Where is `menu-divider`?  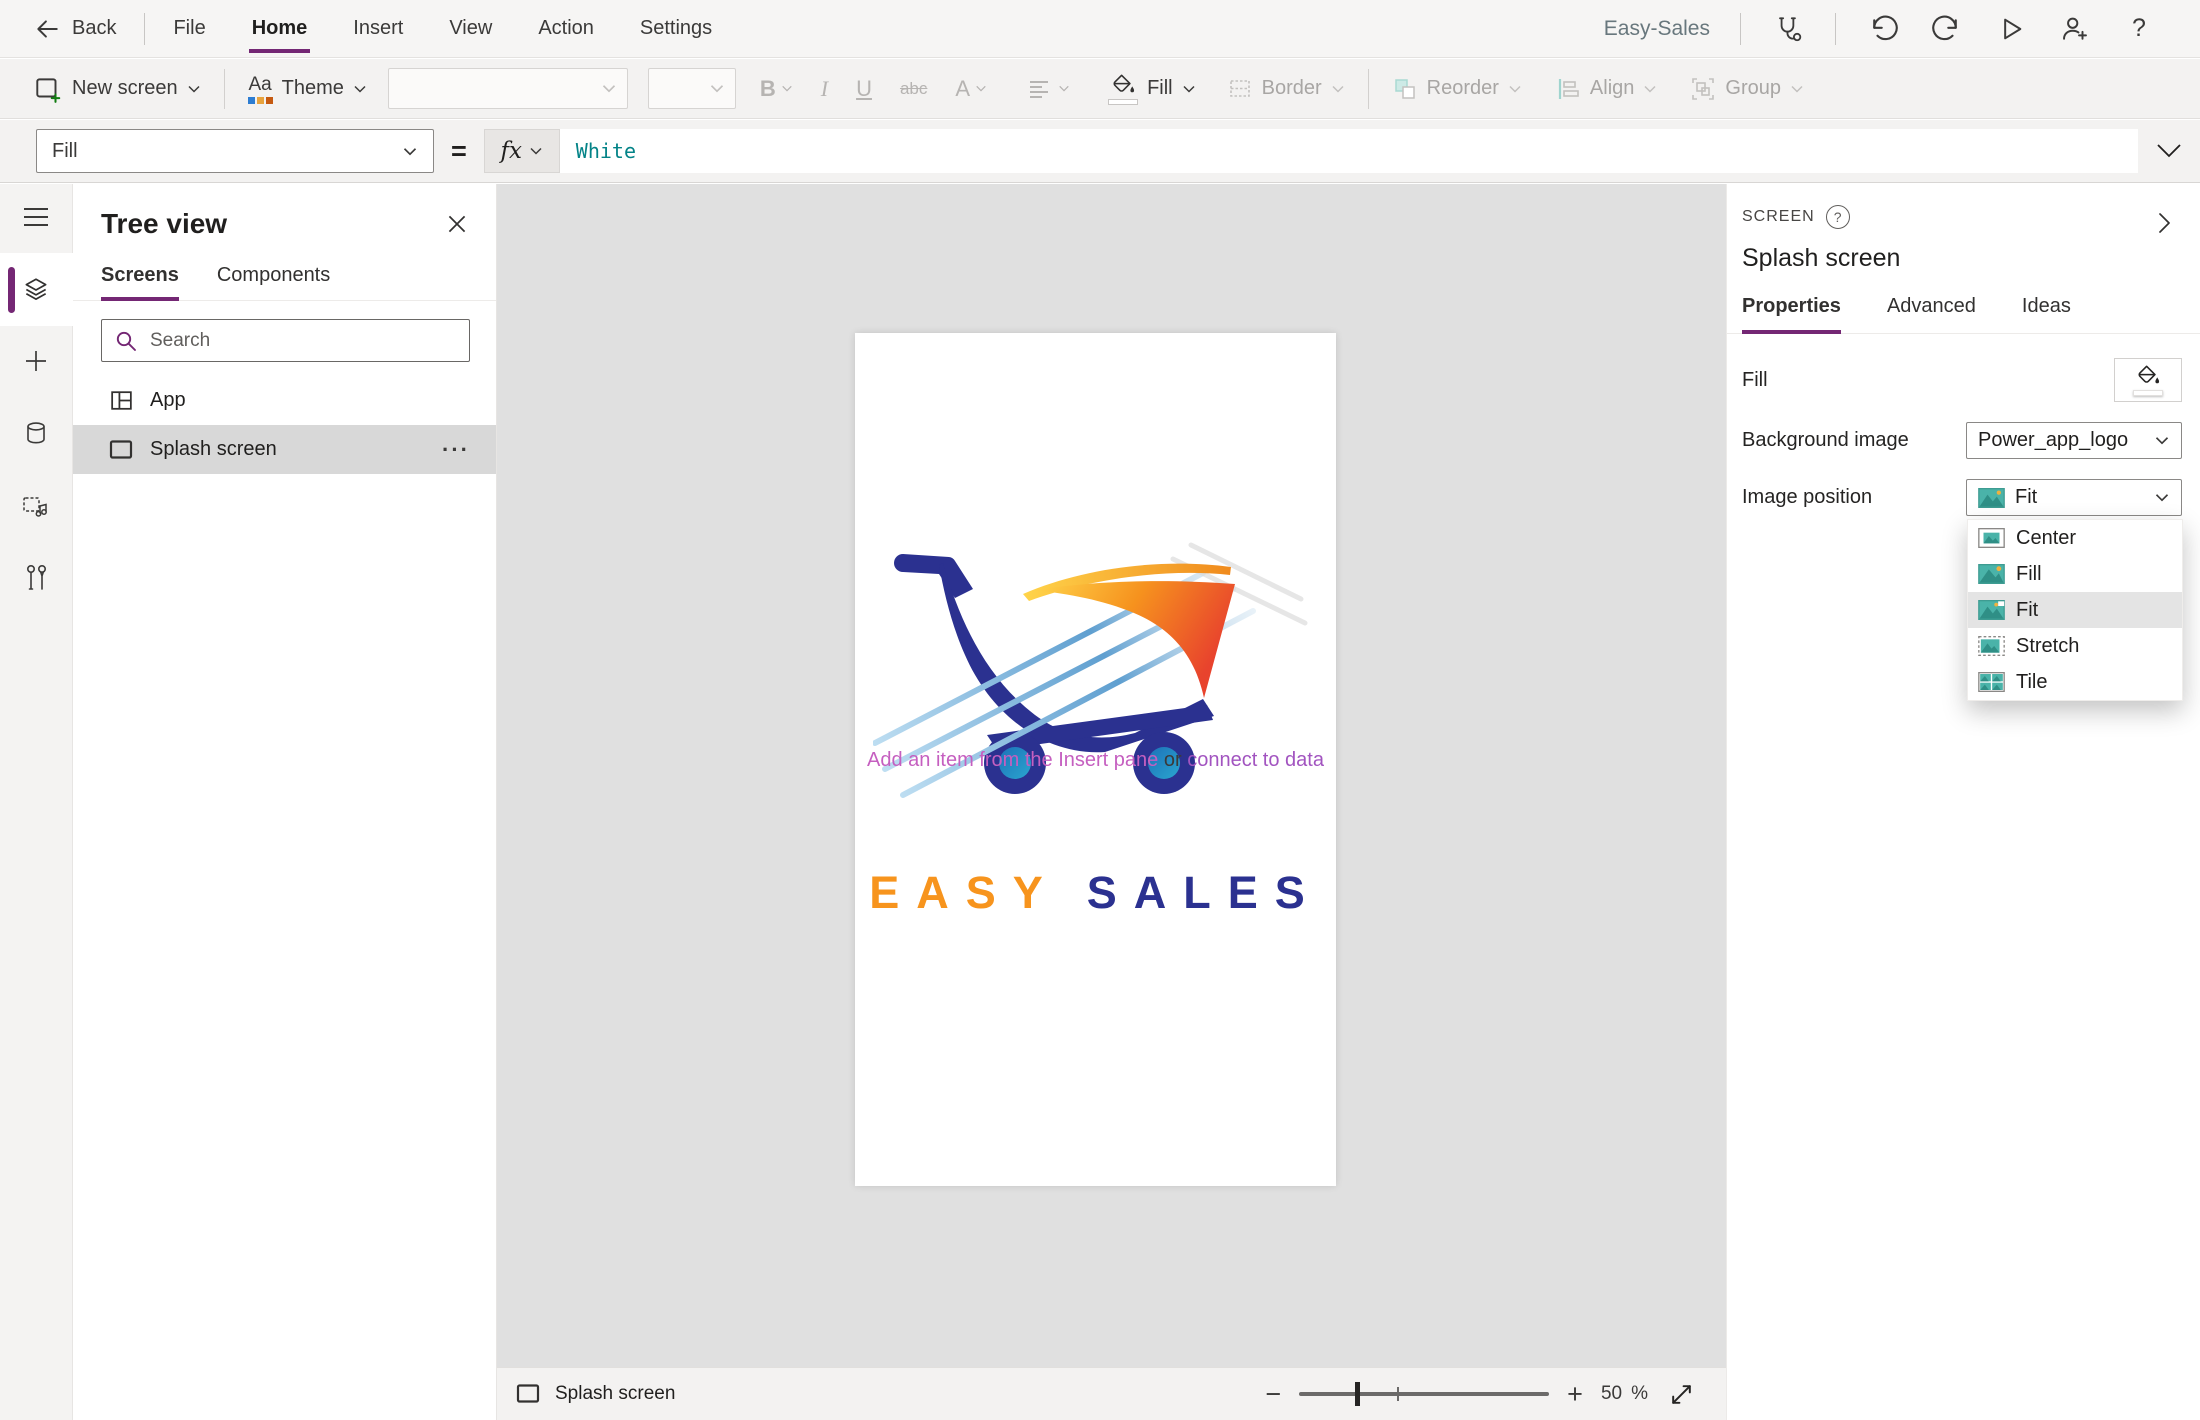 menu-divider is located at coordinates (145, 28).